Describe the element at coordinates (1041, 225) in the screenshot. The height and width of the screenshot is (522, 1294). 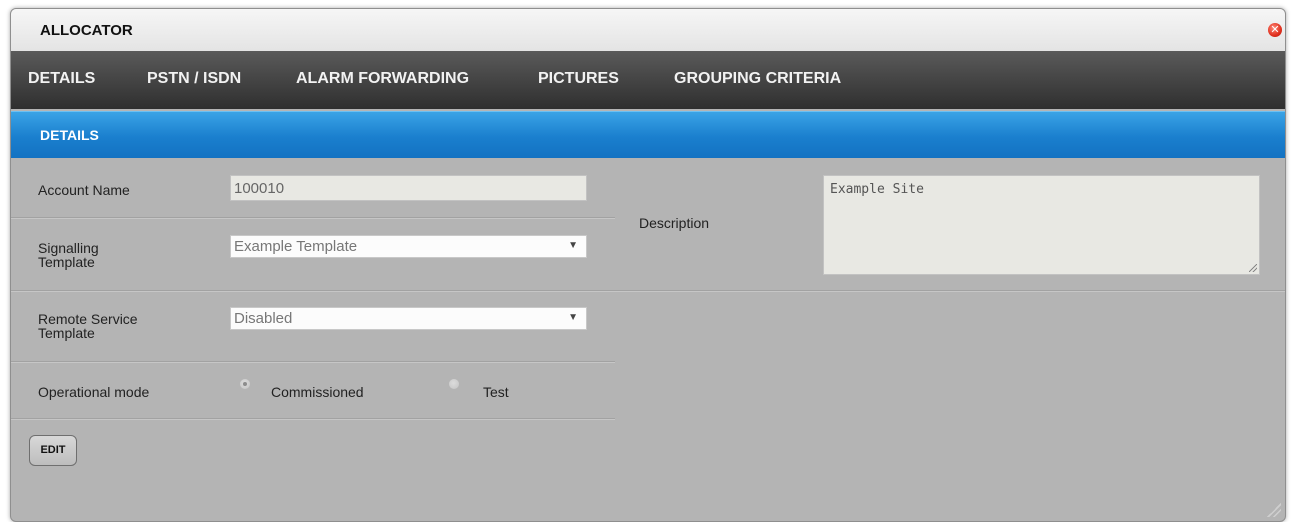
I see `description-field: Example Site` at that location.